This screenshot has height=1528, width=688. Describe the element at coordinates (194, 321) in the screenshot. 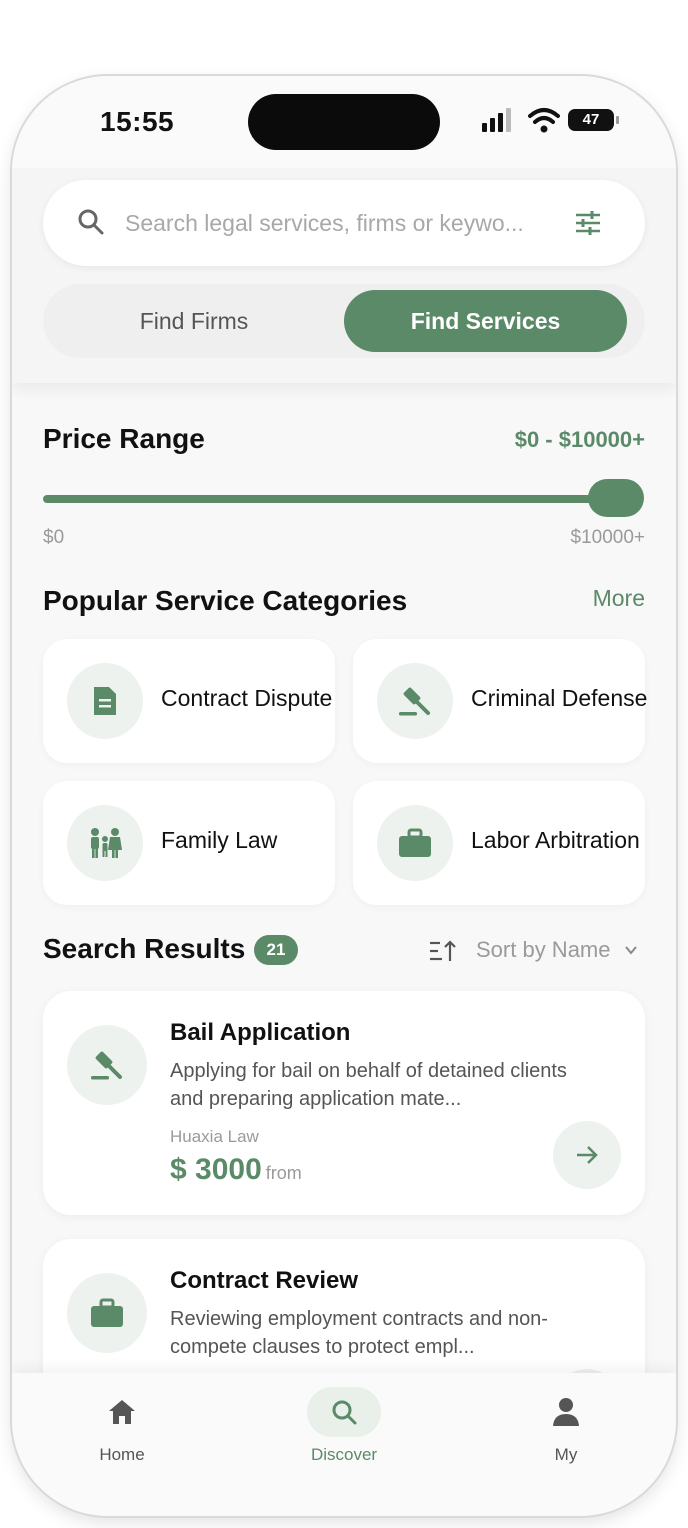

I see `tab-find-firms: Find Firms` at that location.